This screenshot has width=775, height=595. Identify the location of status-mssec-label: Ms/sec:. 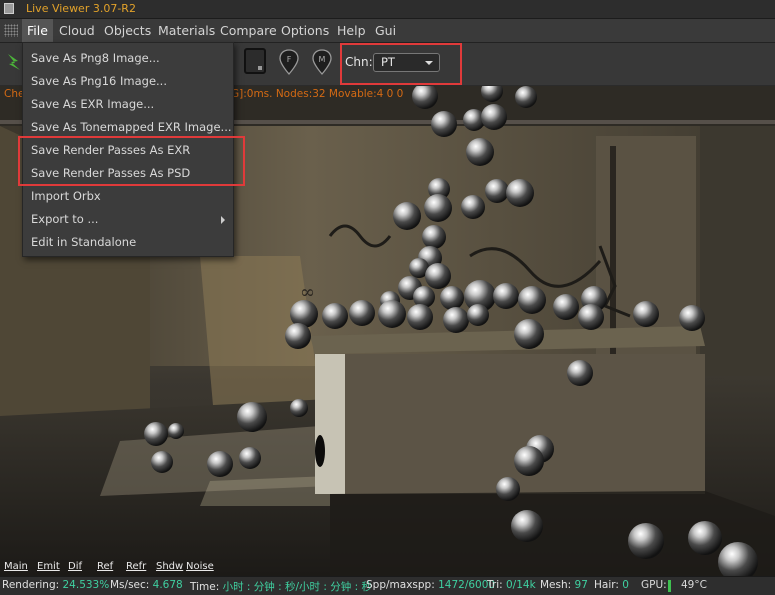
(130, 585).